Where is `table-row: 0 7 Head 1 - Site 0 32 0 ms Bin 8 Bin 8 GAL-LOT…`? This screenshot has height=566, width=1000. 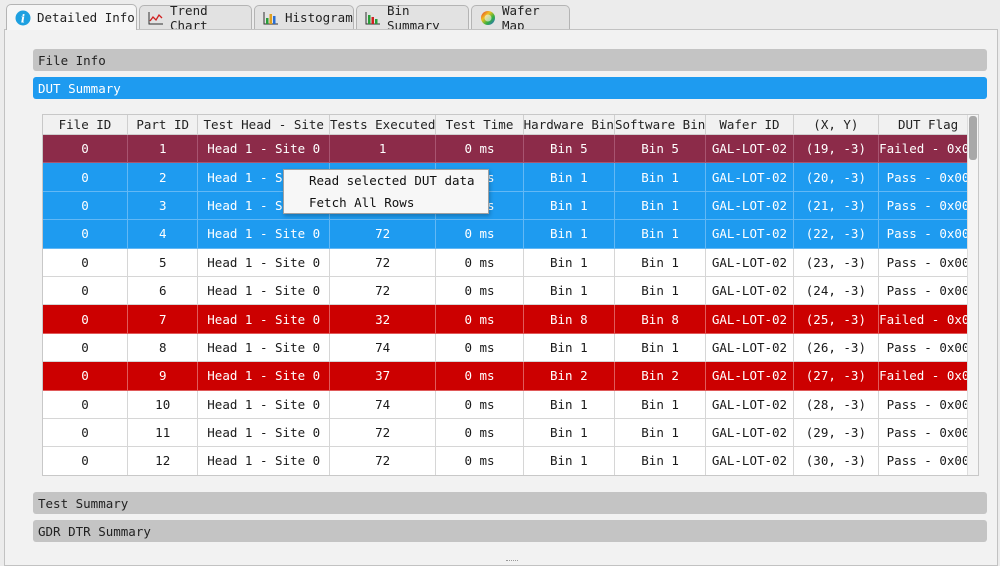
table-row: 0 7 Head 1 - Site 0 32 0 ms Bin 8 Bin 8 GAL-LOT… is located at coordinates (510, 319).